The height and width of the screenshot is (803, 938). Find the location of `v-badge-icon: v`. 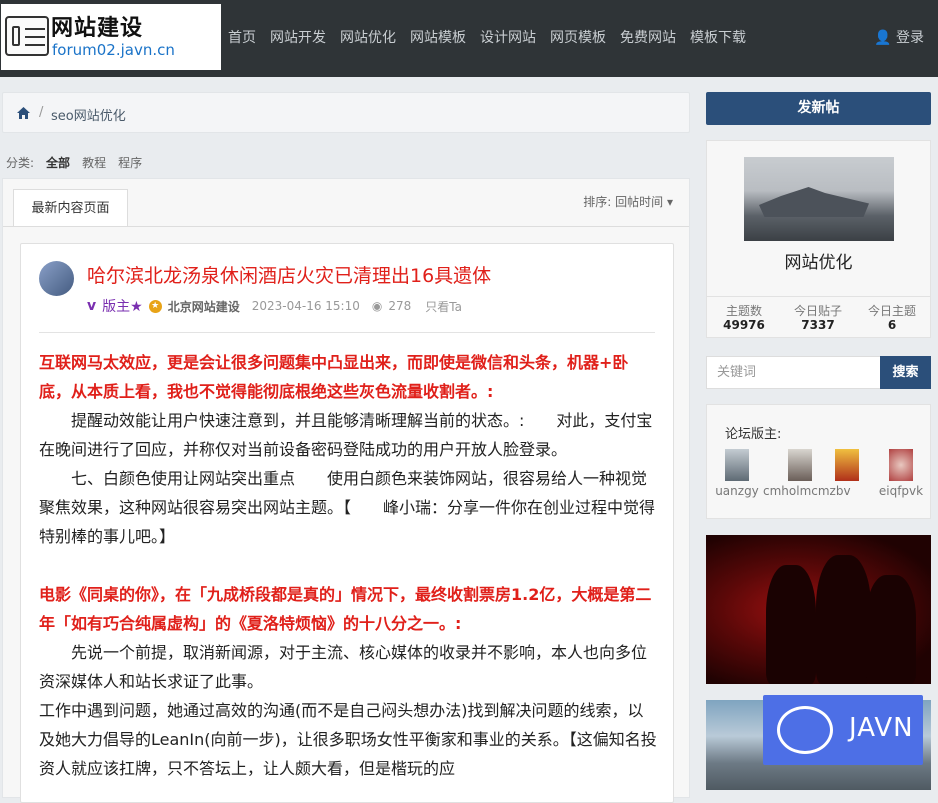

v-badge-icon: v is located at coordinates (92, 306).